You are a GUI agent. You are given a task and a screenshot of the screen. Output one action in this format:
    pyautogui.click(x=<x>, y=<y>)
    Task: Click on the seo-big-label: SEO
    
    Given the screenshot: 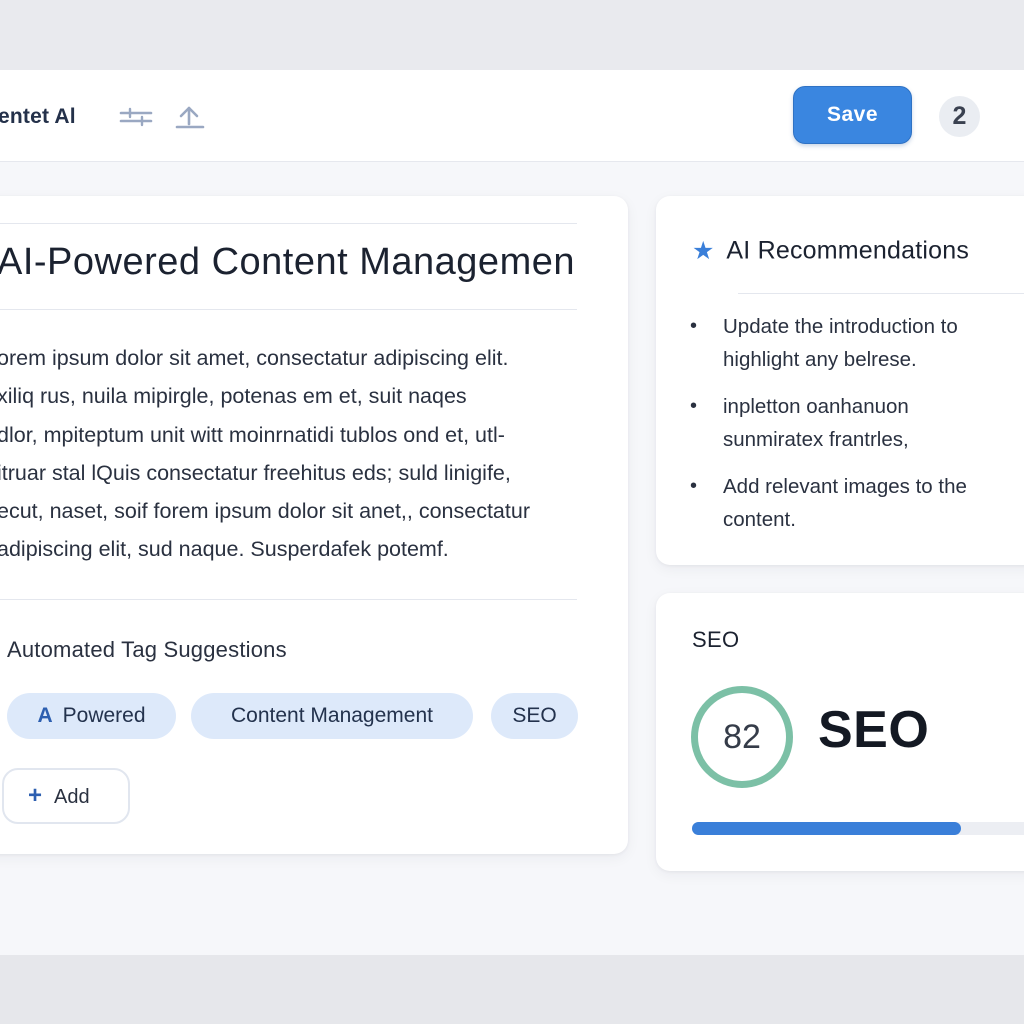 What is the action you would take?
    pyautogui.click(x=874, y=730)
    